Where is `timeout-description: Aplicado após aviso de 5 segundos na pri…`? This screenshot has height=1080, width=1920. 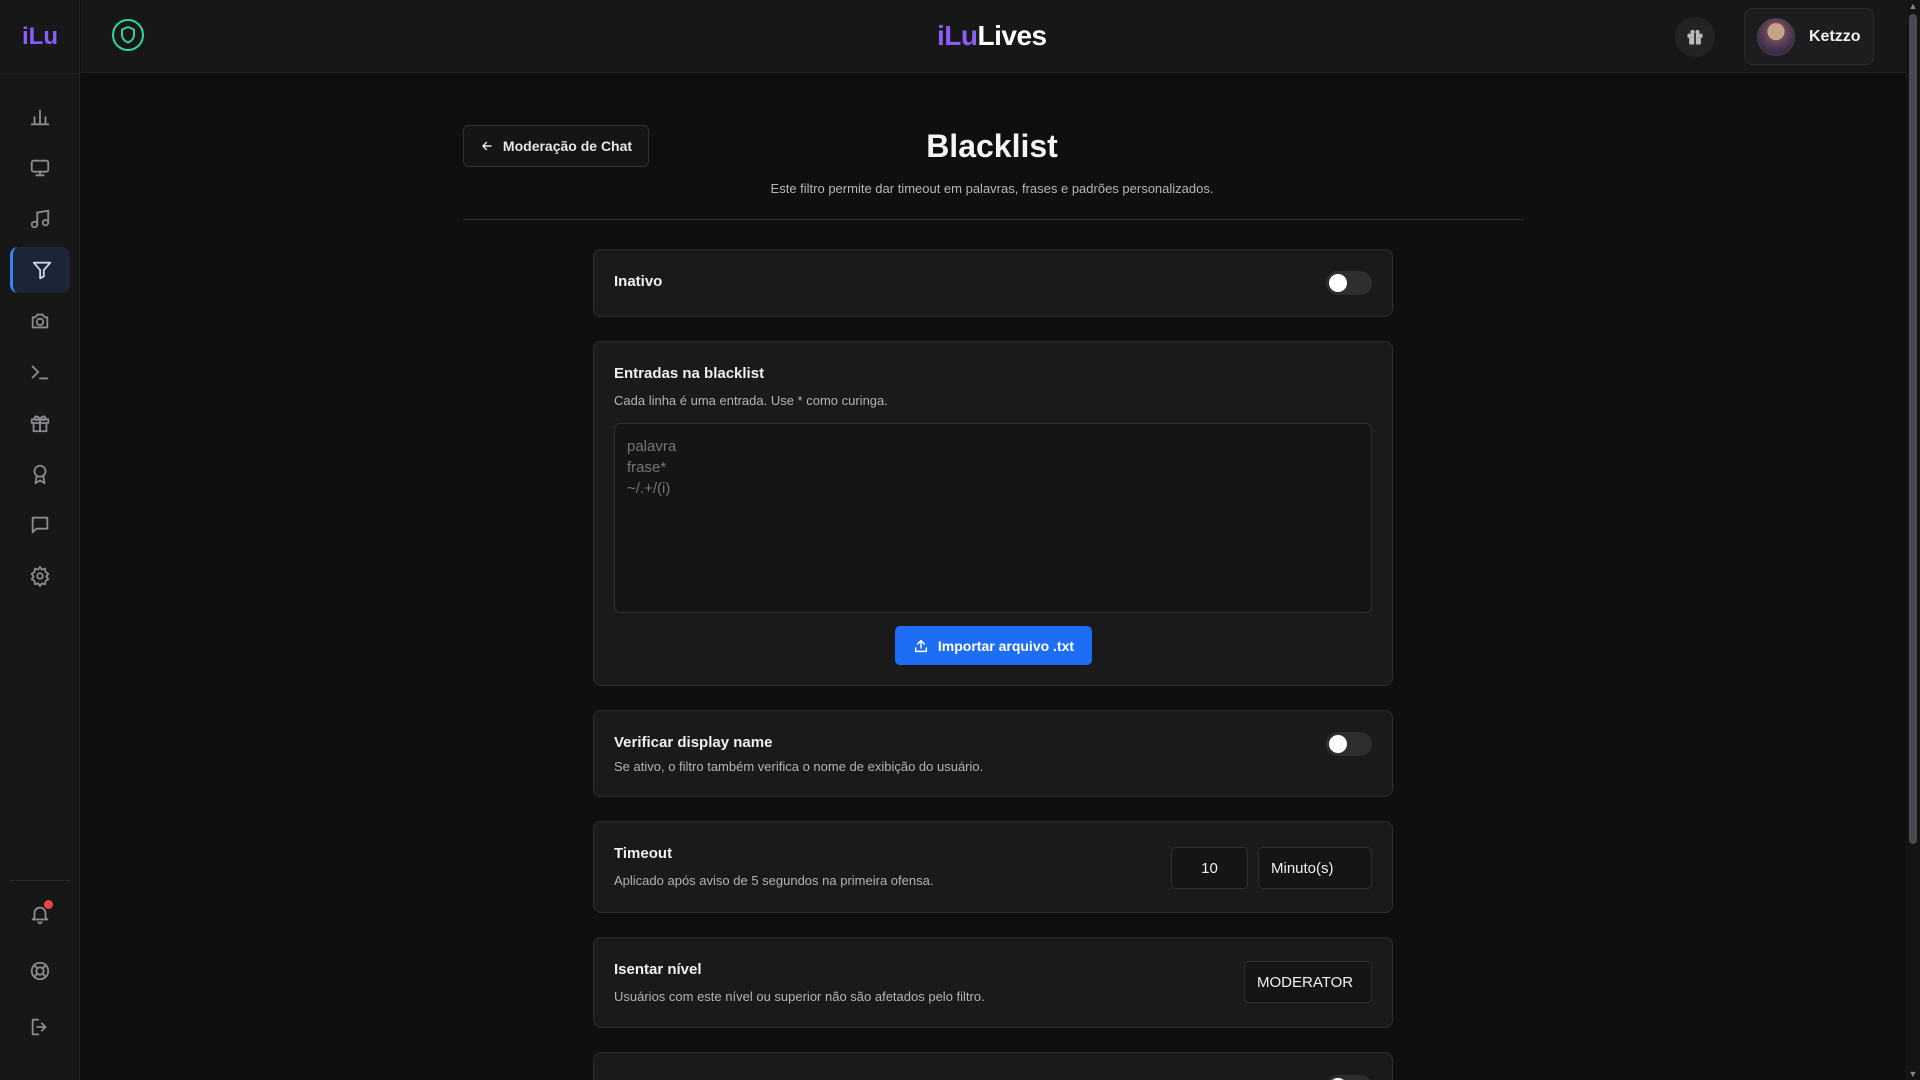 timeout-description: Aplicado após aviso de 5 segundos na pri… is located at coordinates (774, 880).